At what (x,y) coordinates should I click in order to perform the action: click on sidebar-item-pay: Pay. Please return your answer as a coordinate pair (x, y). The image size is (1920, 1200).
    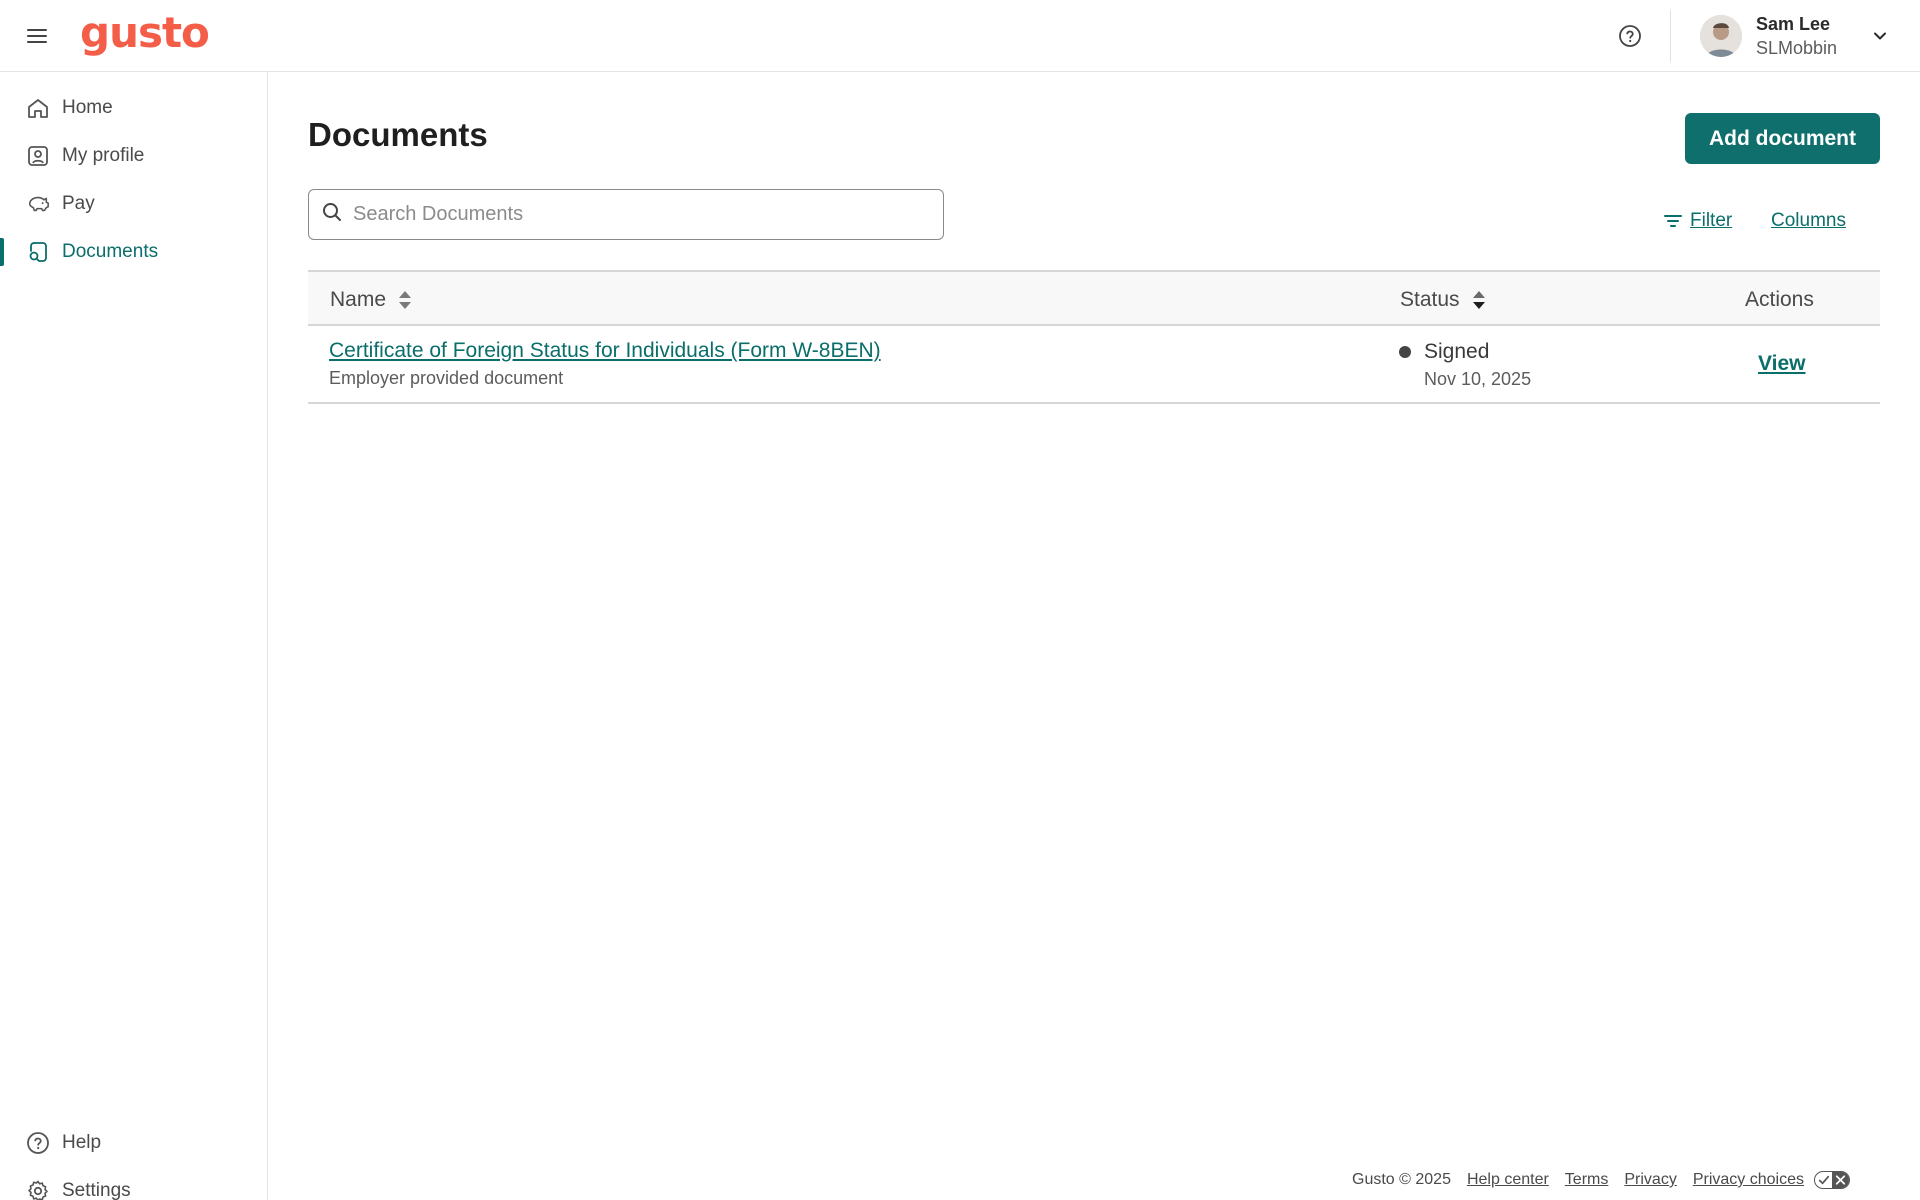
    Looking at the image, I should click on (133, 204).